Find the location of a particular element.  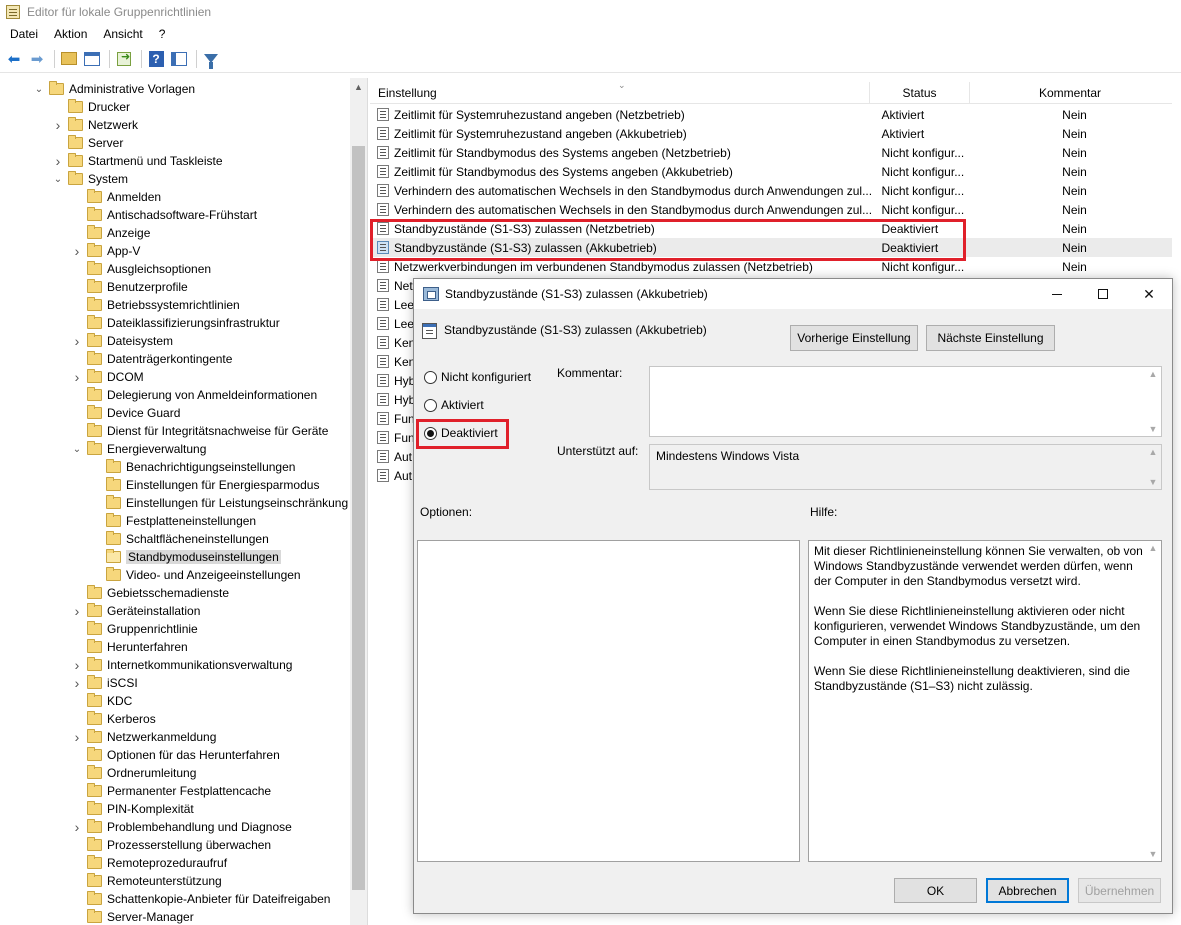

tree-item: Betriebssystemrichtlinien is located at coordinates (155, 305).